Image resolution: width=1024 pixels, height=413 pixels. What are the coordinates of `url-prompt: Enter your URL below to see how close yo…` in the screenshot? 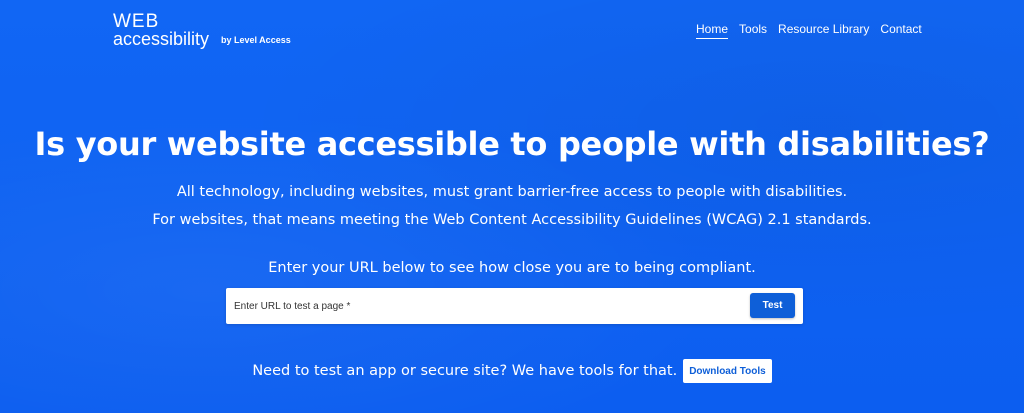 It's located at (512, 268).